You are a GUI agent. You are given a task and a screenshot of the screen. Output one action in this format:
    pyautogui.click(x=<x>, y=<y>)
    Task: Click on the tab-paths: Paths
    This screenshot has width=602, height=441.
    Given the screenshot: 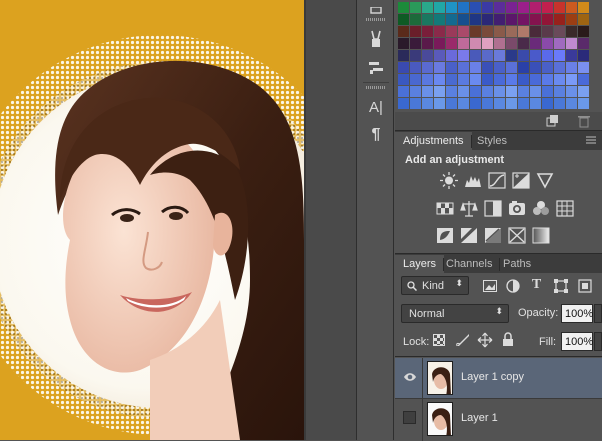 What is the action you would take?
    pyautogui.click(x=517, y=264)
    